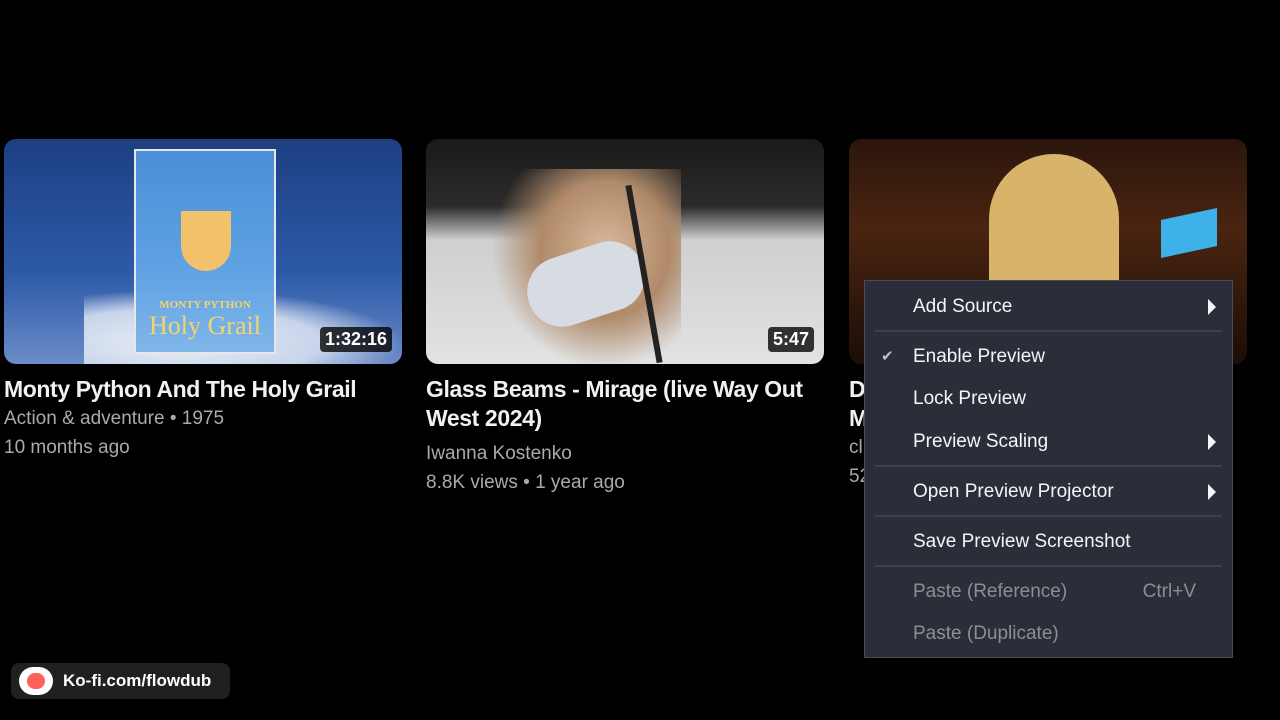  What do you see at coordinates (887, 357) in the screenshot?
I see `checkmark-icon: ✔` at bounding box center [887, 357].